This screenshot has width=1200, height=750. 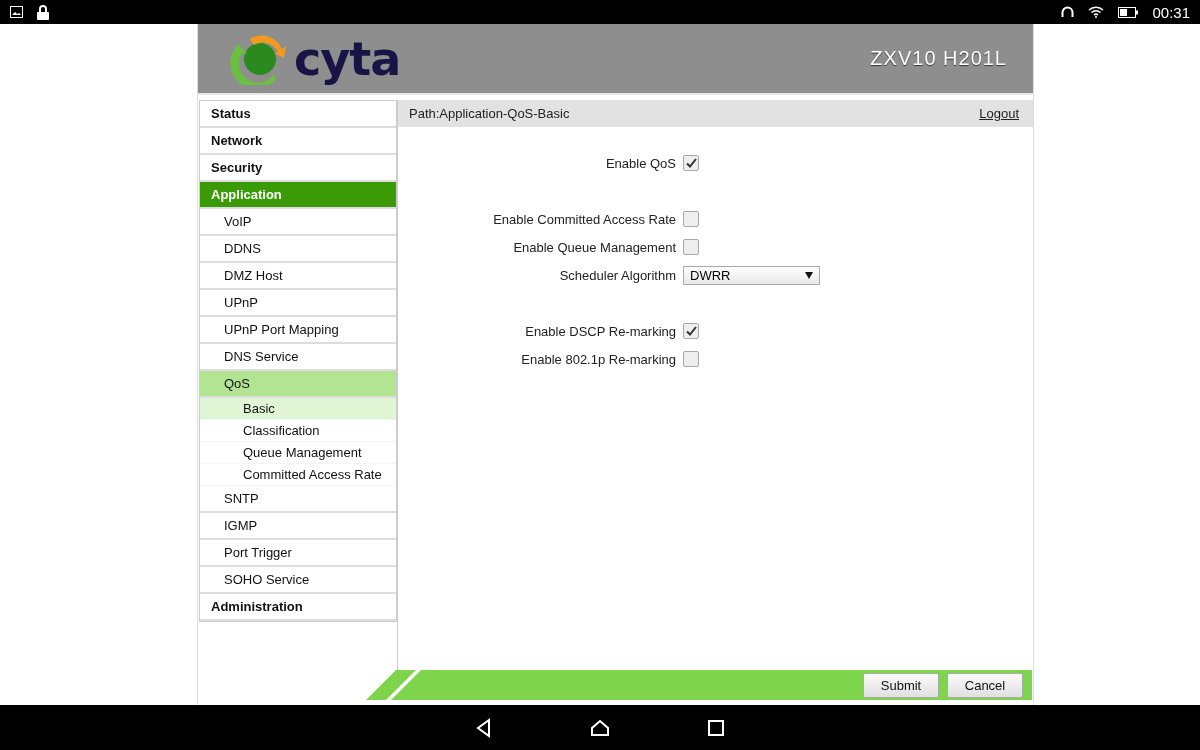 I want to click on field-label: Scheduler Algorithm, so click(x=617, y=275).